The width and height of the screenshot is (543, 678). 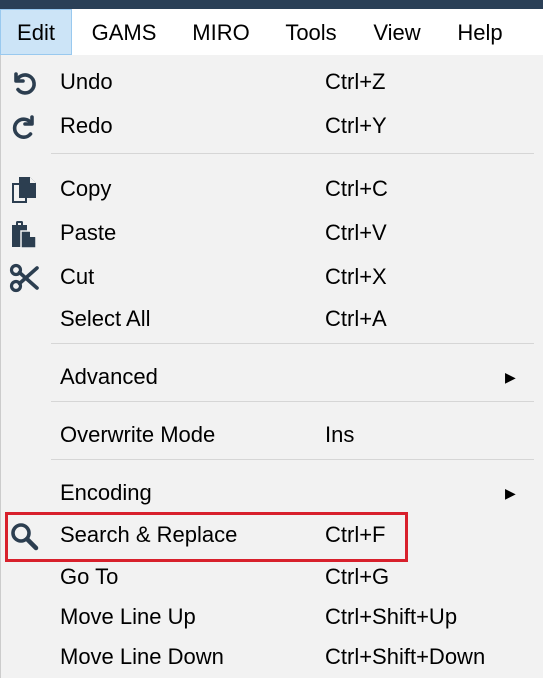 I want to click on copy-shortcut: Ctrl+C, so click(x=356, y=188).